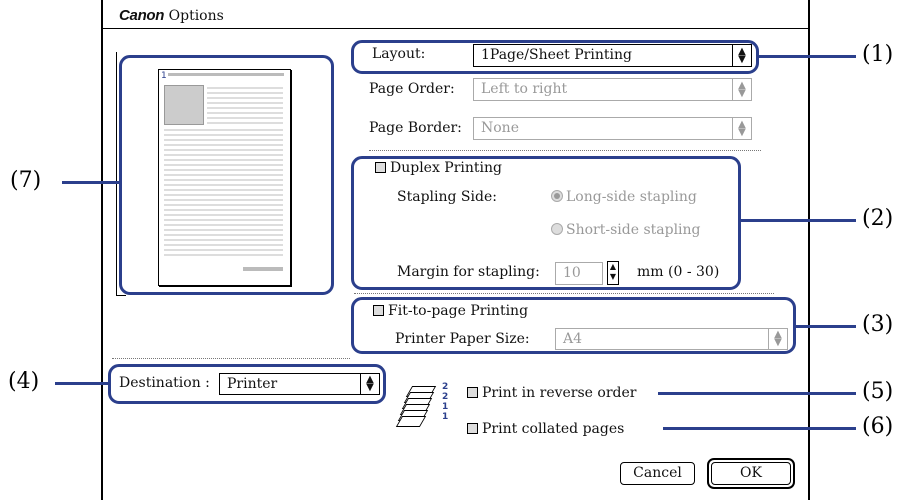 Image resolution: width=921 pixels, height=500 pixels. Describe the element at coordinates (878, 426) in the screenshot. I see `callout-label-6: (6)` at that location.